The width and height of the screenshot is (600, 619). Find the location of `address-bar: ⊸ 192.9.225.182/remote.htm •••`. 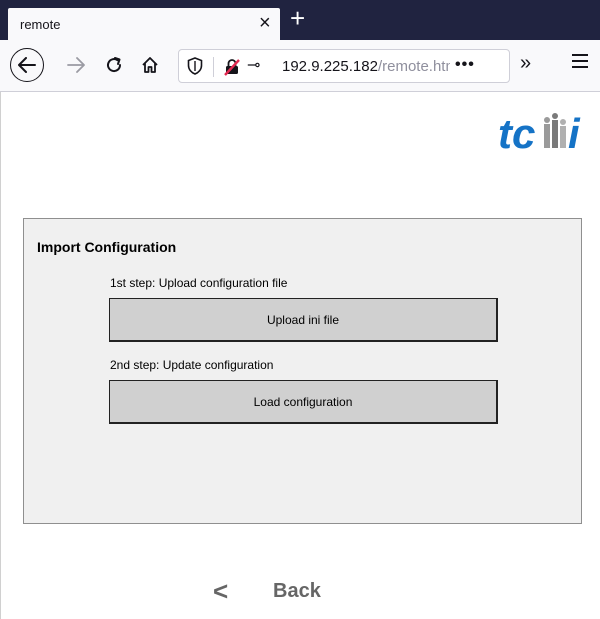

address-bar: ⊸ 192.9.225.182/remote.htm ••• is located at coordinates (344, 66).